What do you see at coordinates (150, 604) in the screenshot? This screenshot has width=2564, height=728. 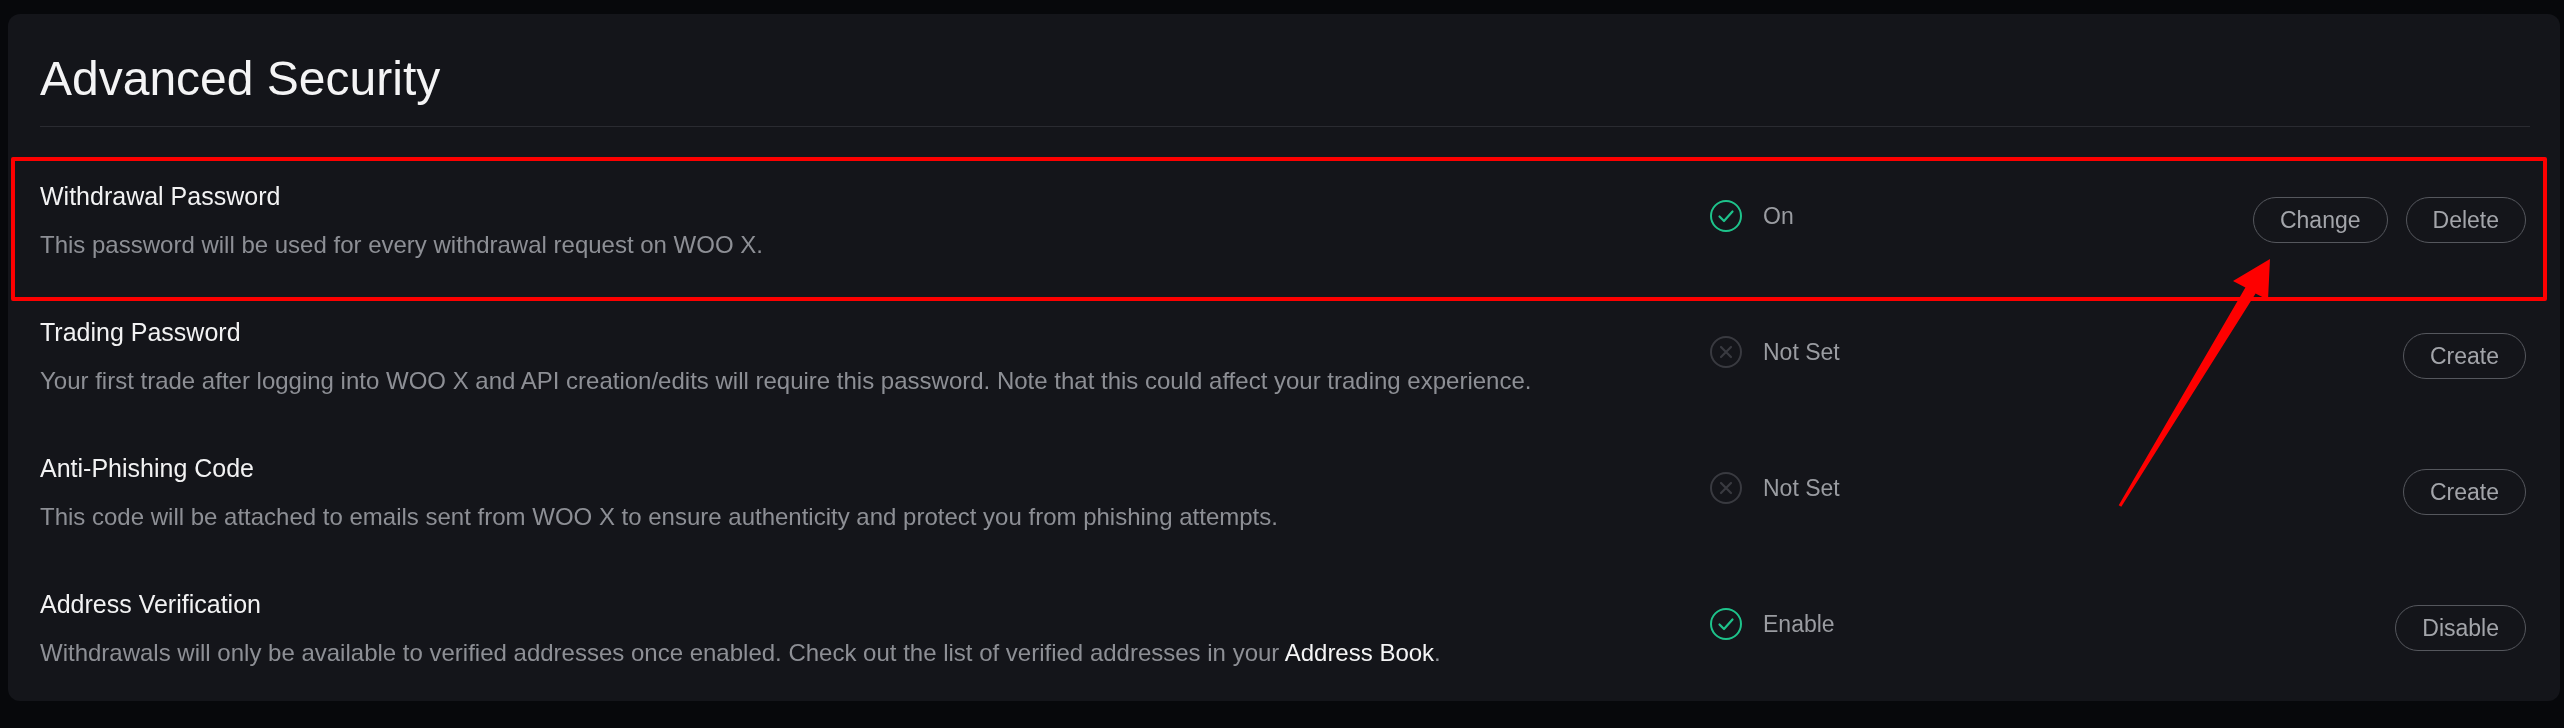 I see `setting-title: Address Verification` at bounding box center [150, 604].